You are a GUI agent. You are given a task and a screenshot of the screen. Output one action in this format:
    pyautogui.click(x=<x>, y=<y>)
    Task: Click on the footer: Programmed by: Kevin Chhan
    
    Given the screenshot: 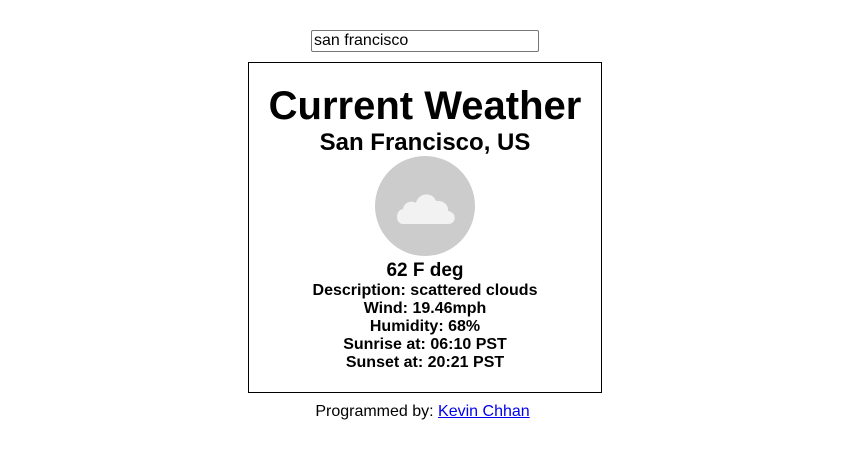 What is the action you would take?
    pyautogui.click(x=422, y=411)
    